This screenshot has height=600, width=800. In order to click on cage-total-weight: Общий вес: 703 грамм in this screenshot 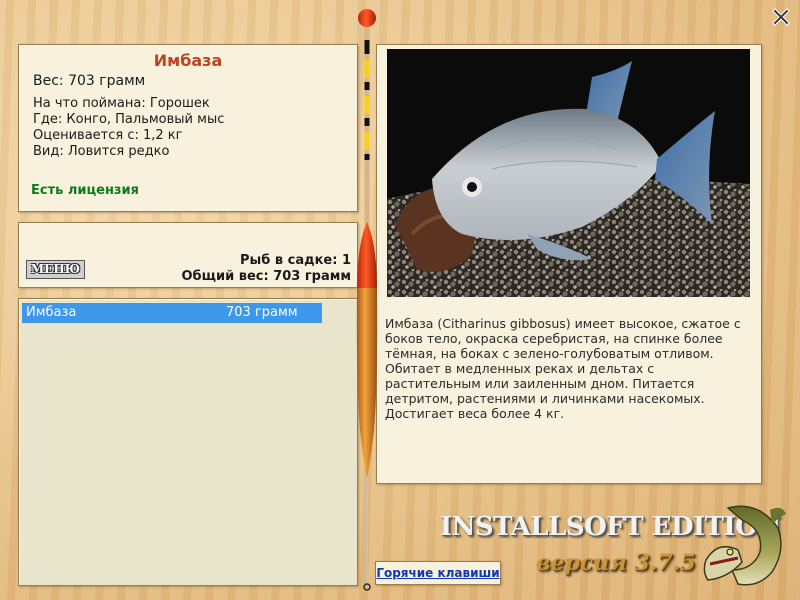, I will do `click(266, 276)`.